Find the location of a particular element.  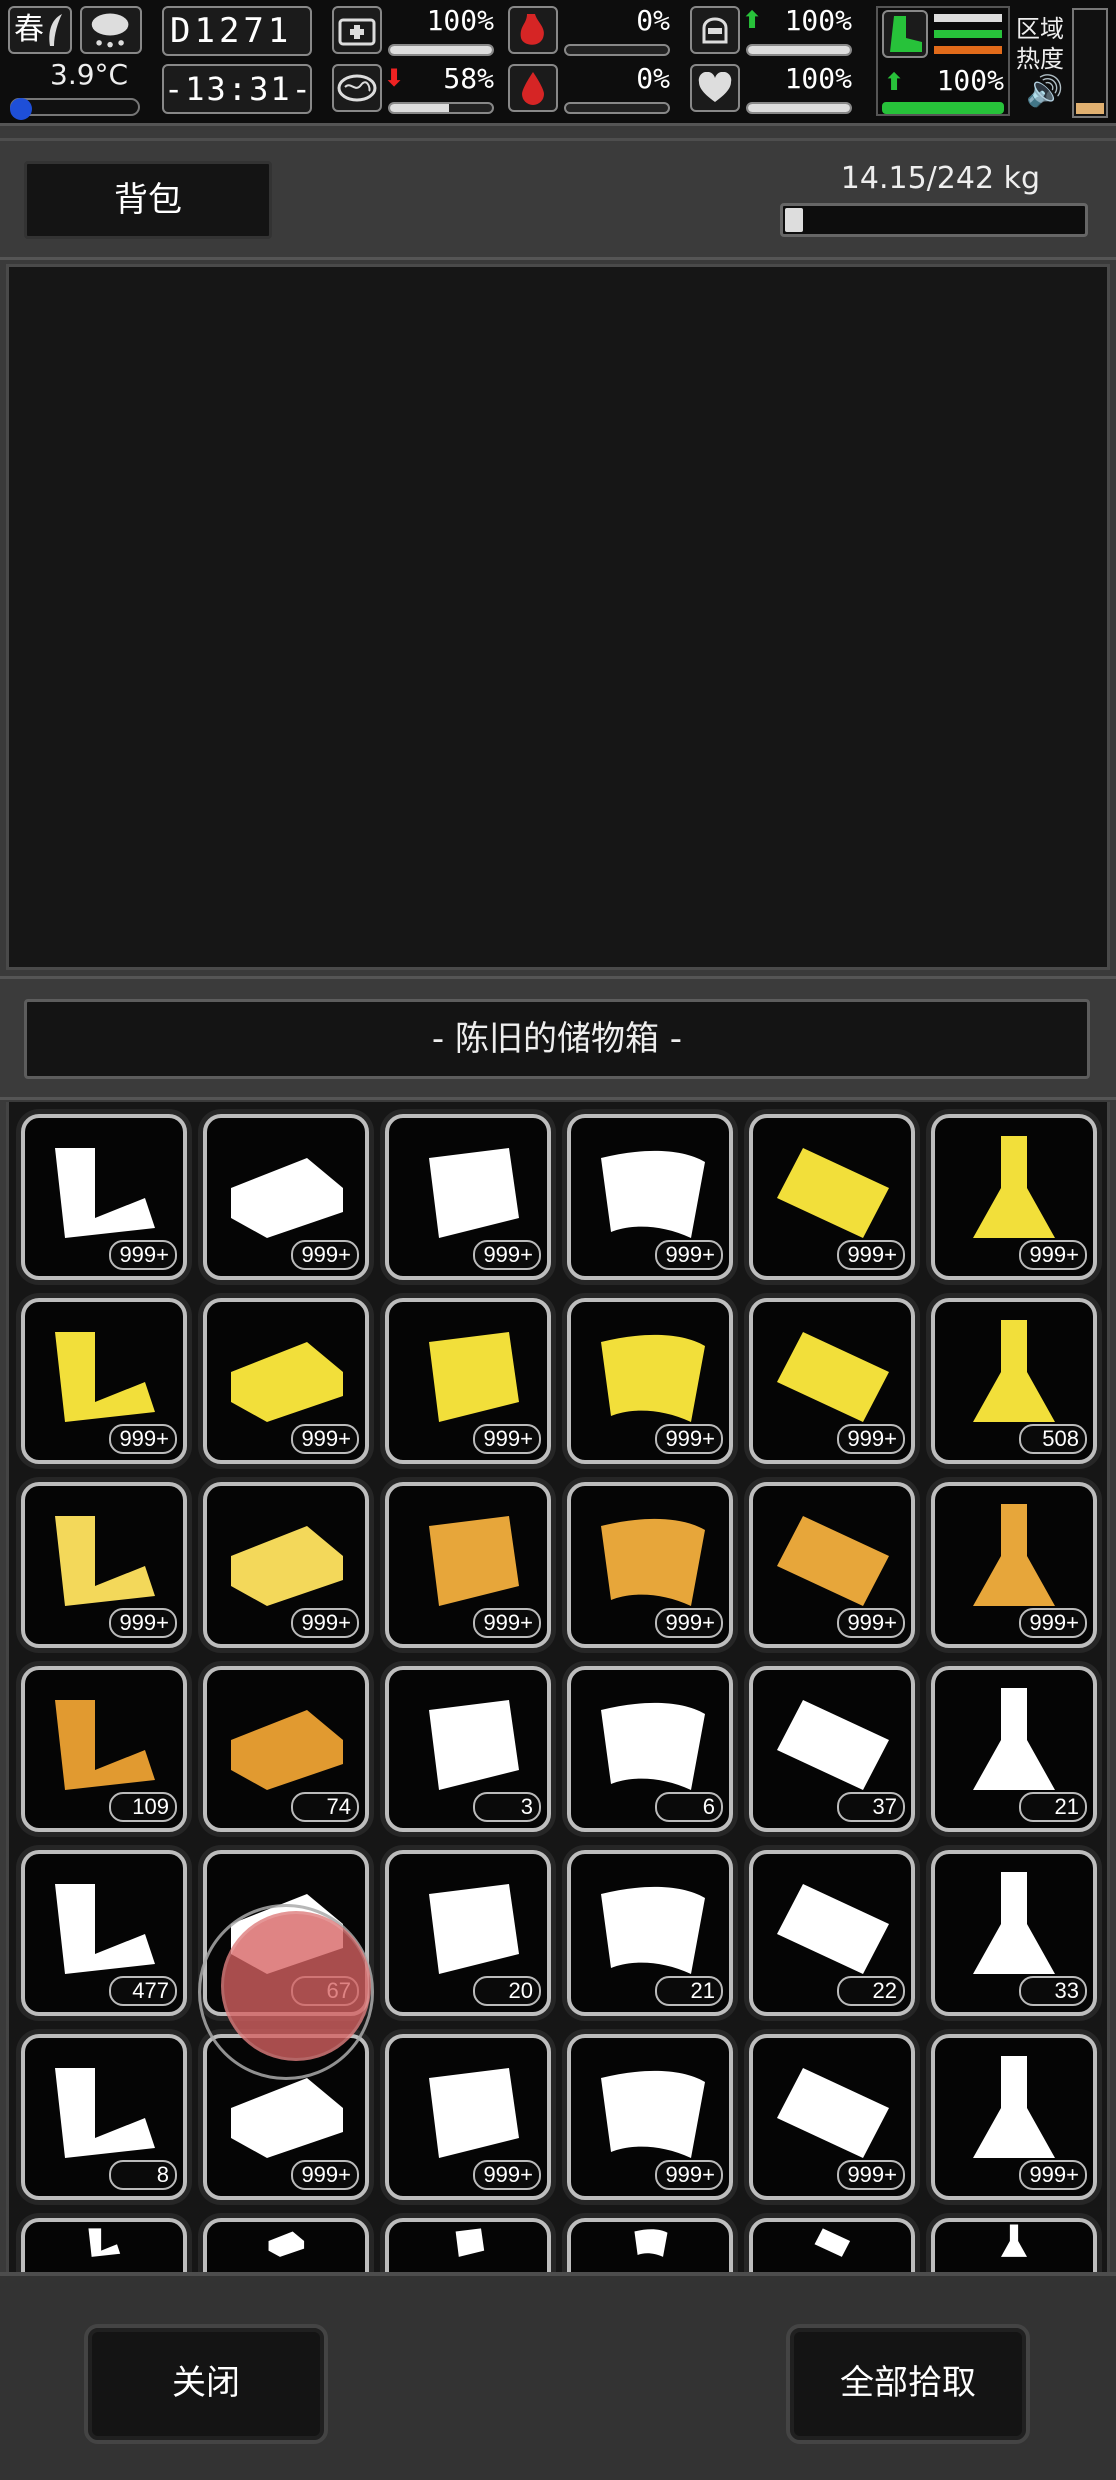

item-slot: 109 is located at coordinates (104, 1749).